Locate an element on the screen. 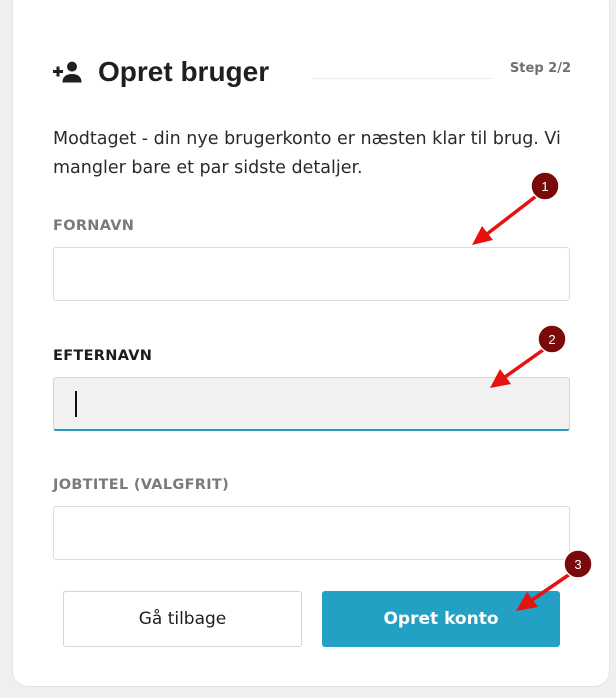 The width and height of the screenshot is (616, 698). first-name-input is located at coordinates (311, 274).